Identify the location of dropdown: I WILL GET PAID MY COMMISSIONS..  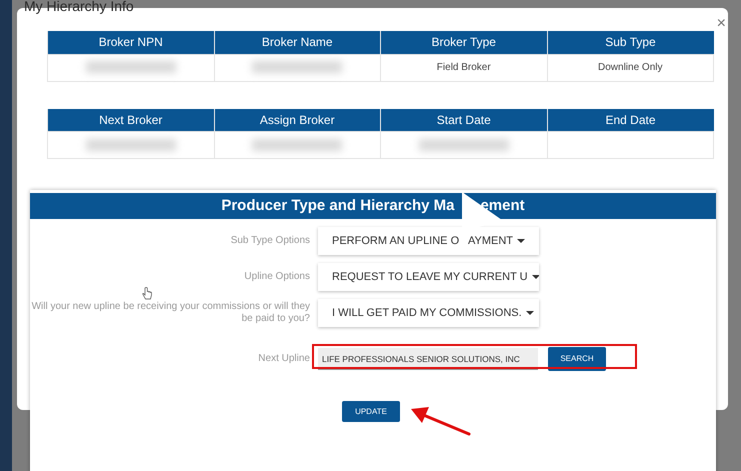
(428, 313).